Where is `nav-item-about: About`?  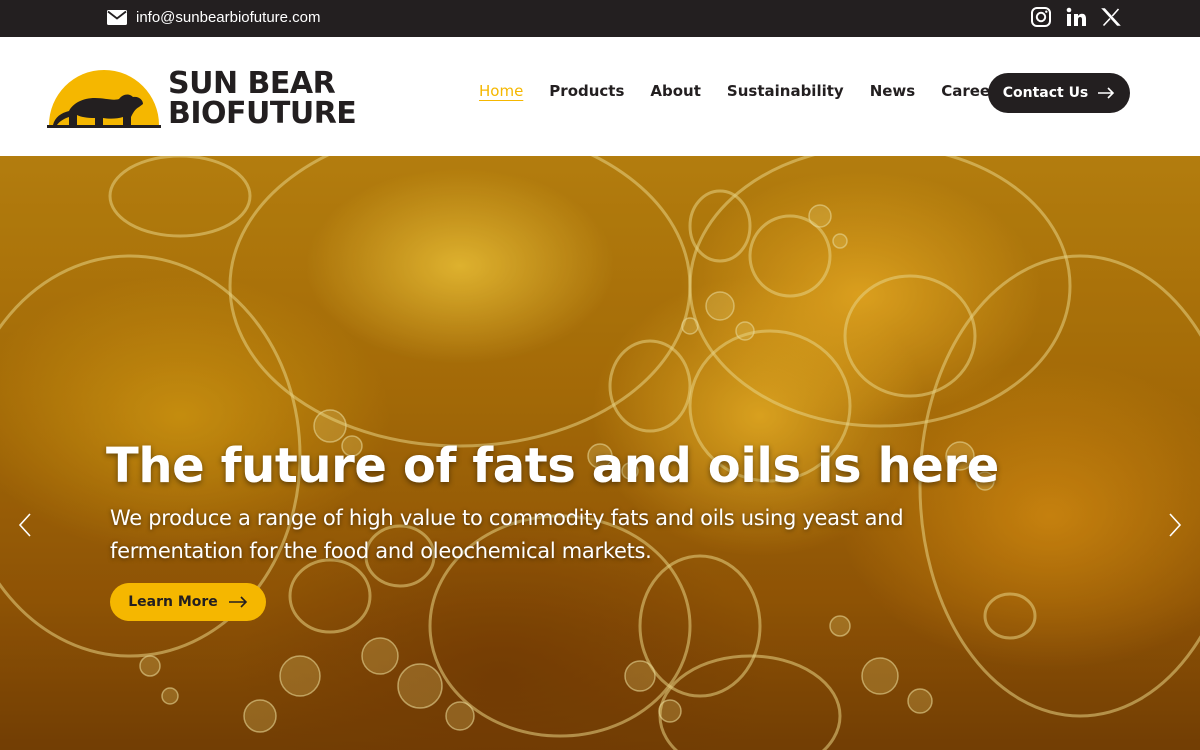 nav-item-about: About is located at coordinates (675, 91).